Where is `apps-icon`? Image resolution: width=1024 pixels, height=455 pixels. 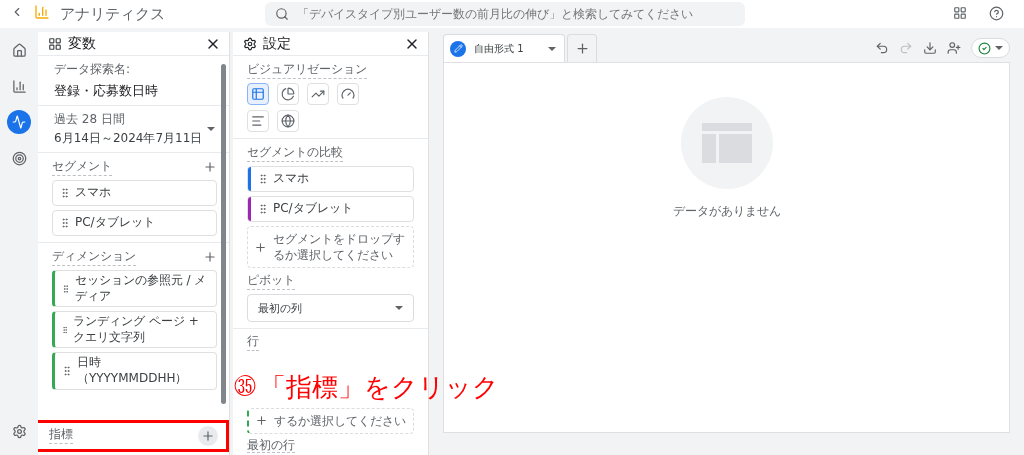
apps-icon is located at coordinates (960, 13).